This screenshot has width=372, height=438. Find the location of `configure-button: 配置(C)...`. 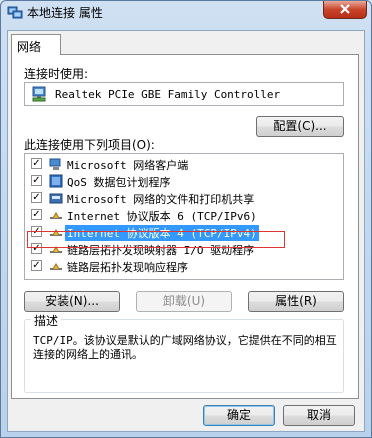

configure-button: 配置(C)... is located at coordinates (300, 126).